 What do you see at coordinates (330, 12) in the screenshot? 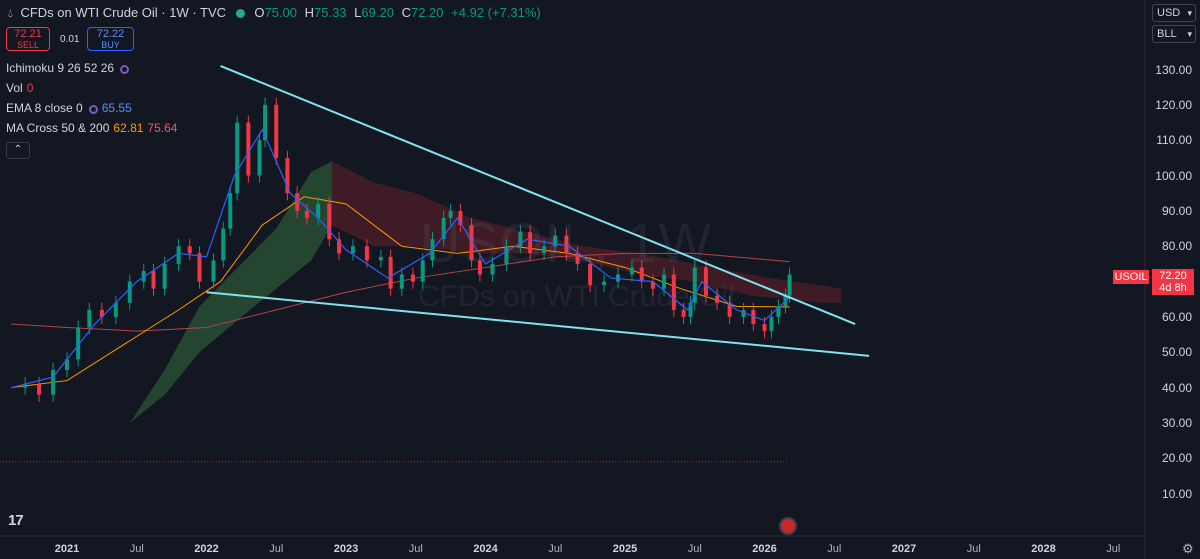
I see `high-value: 75.33` at bounding box center [330, 12].